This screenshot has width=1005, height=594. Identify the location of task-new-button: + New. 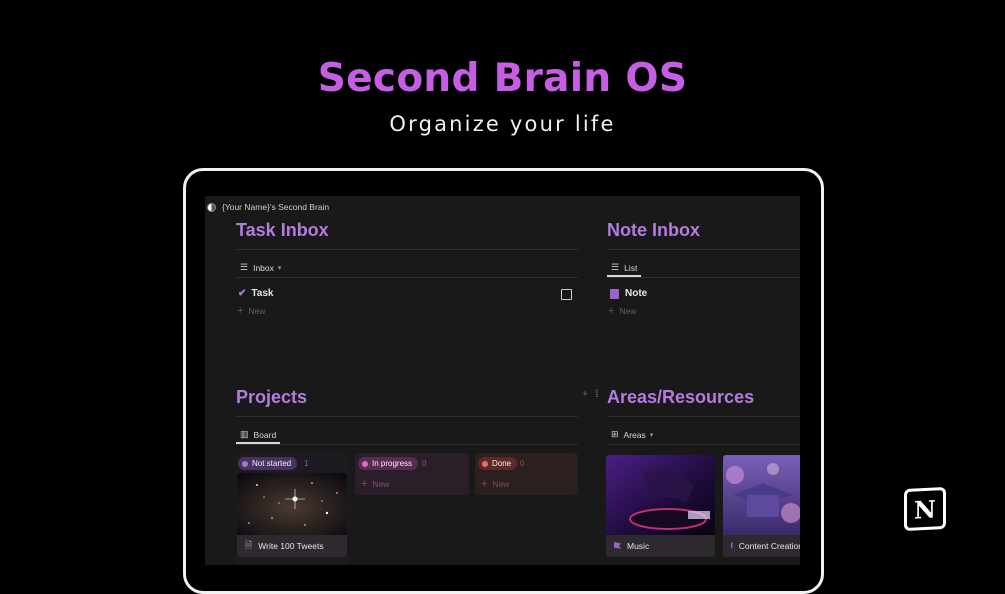
(251, 311).